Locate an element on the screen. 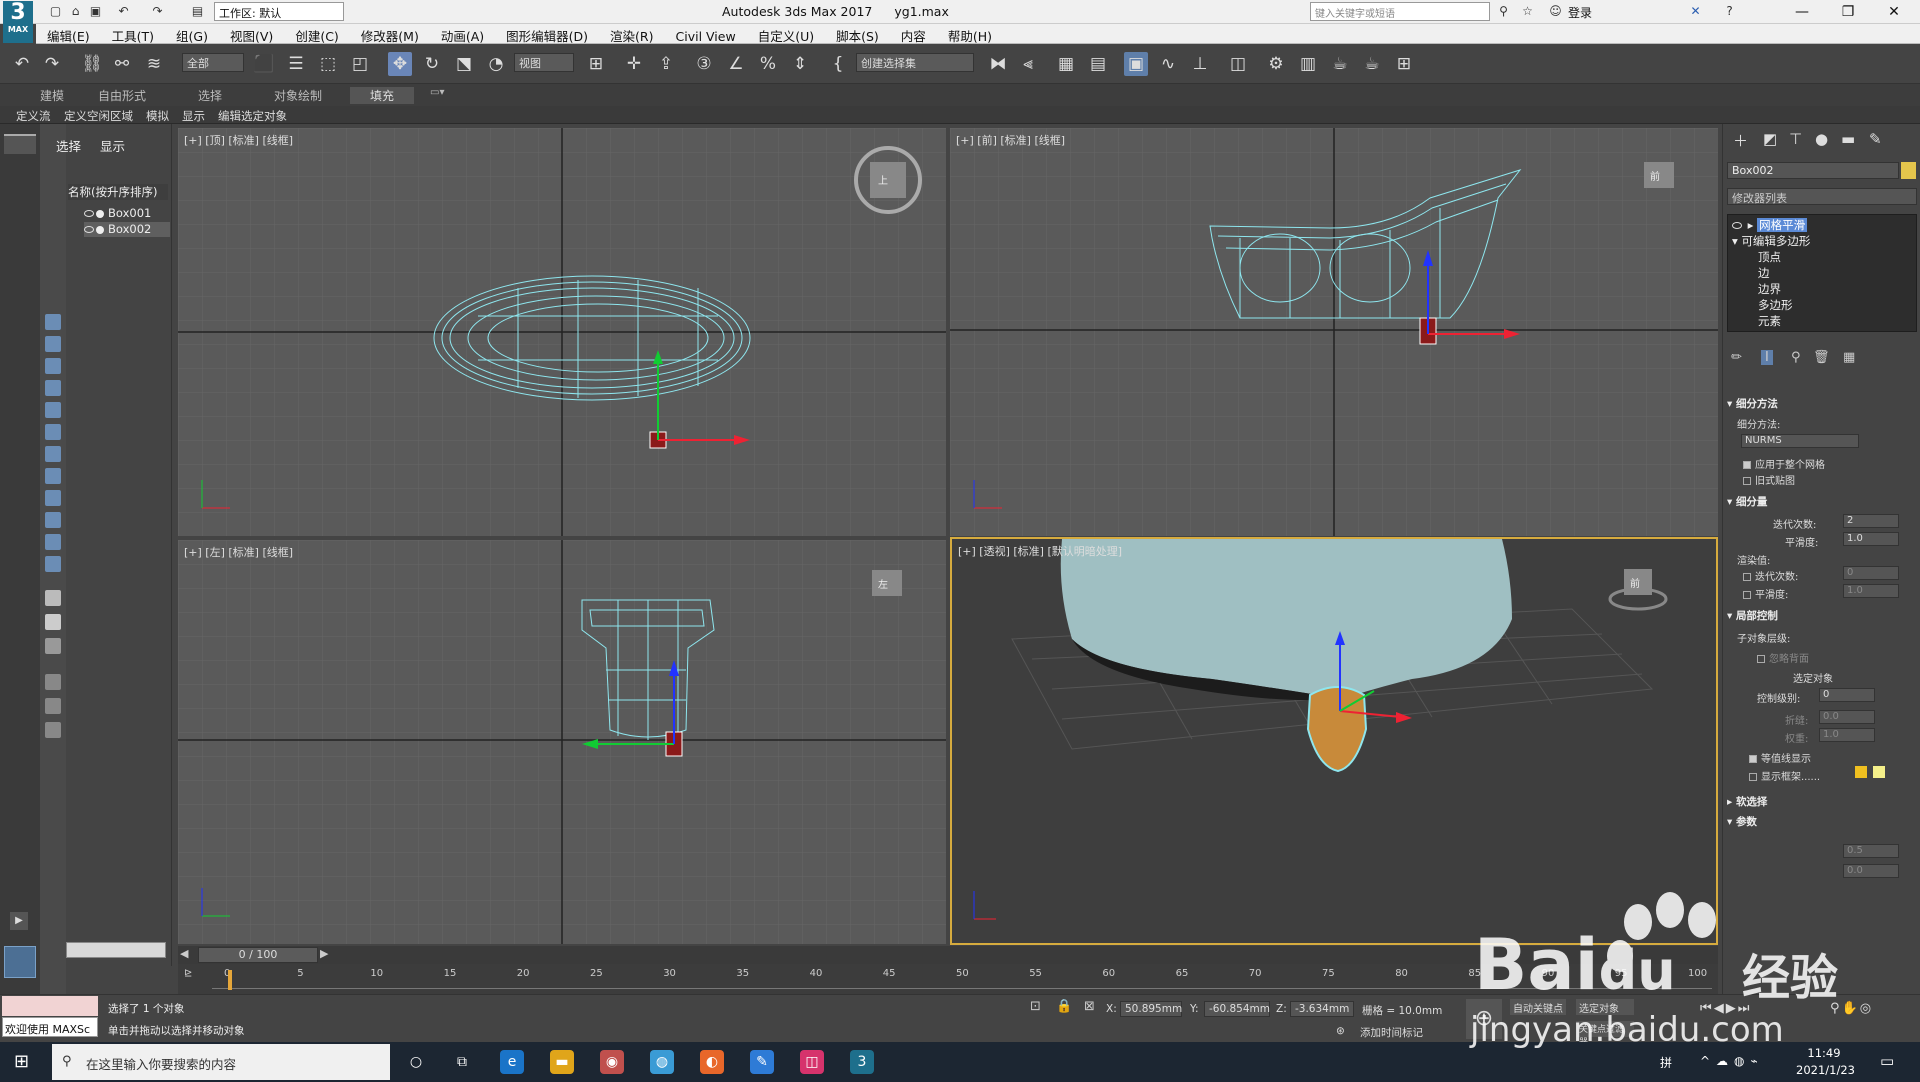 The height and width of the screenshot is (1082, 1920). subdiv-method-dropdown: NURMS is located at coordinates (1800, 441).